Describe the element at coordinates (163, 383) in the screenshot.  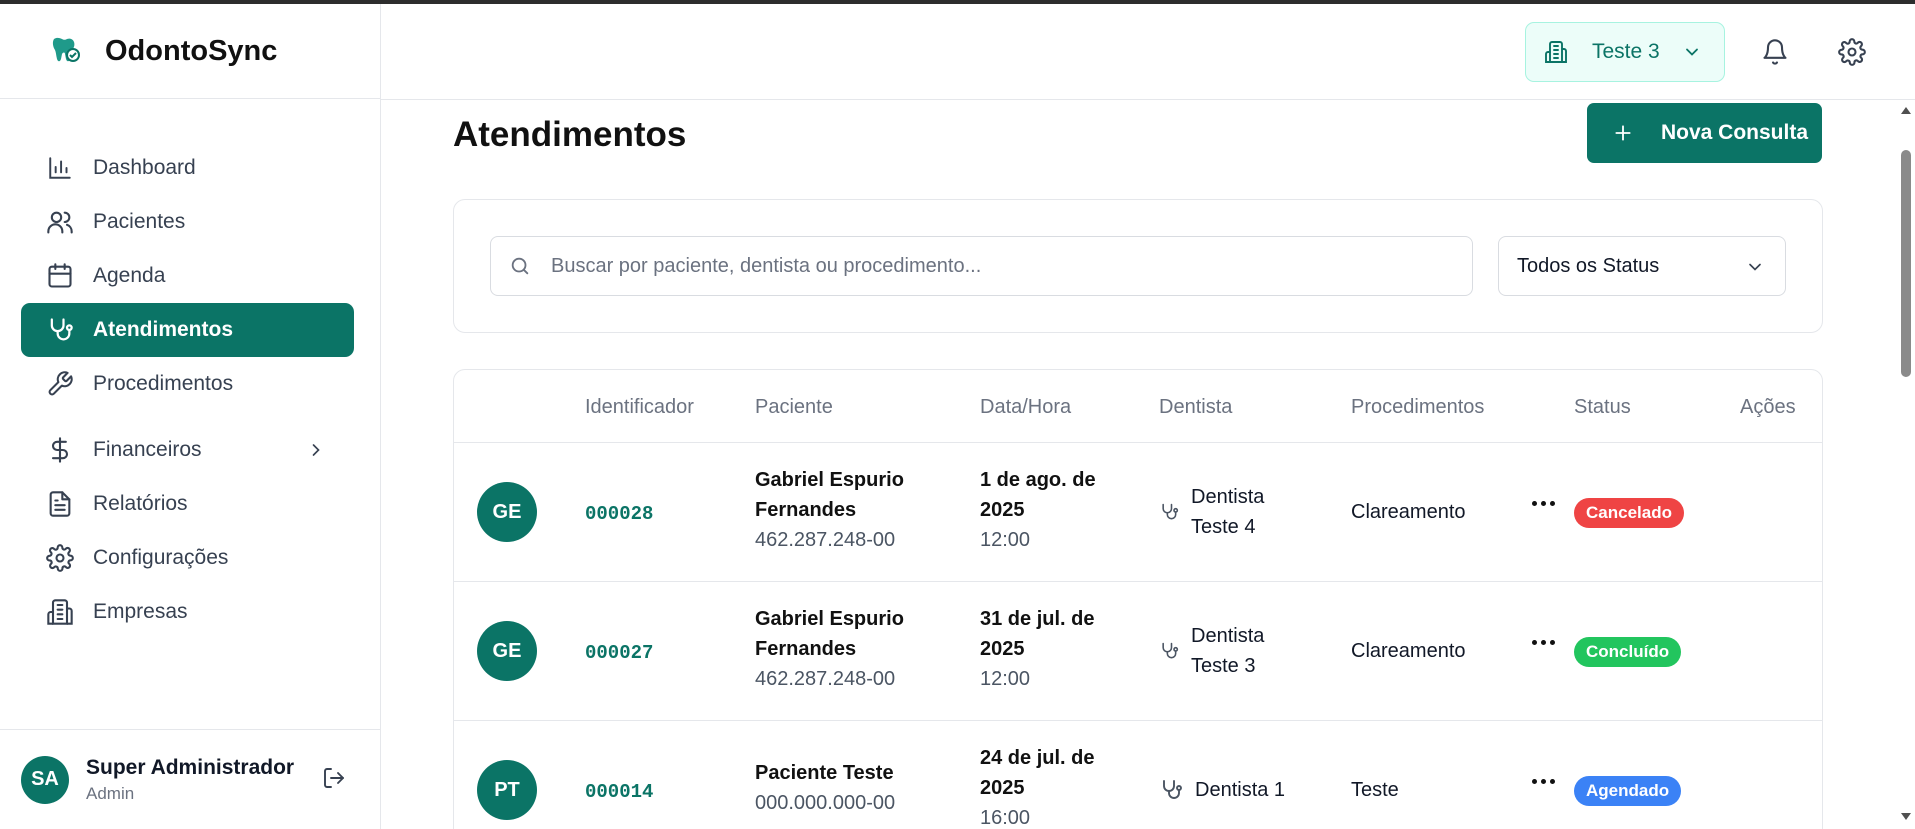
I see `sidebar-item-label: Procedimentos` at that location.